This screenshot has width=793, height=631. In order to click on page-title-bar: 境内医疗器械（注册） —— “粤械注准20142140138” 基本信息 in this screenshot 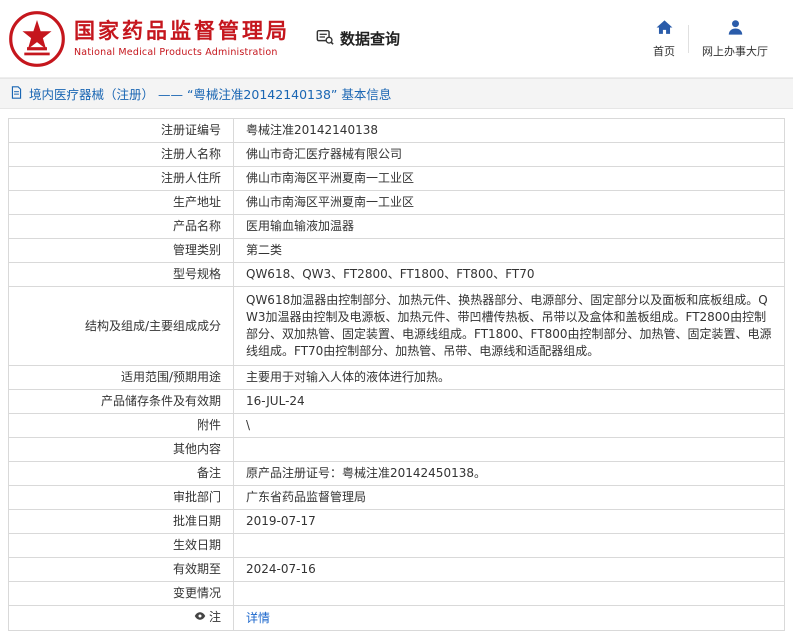, I will do `click(396, 93)`.